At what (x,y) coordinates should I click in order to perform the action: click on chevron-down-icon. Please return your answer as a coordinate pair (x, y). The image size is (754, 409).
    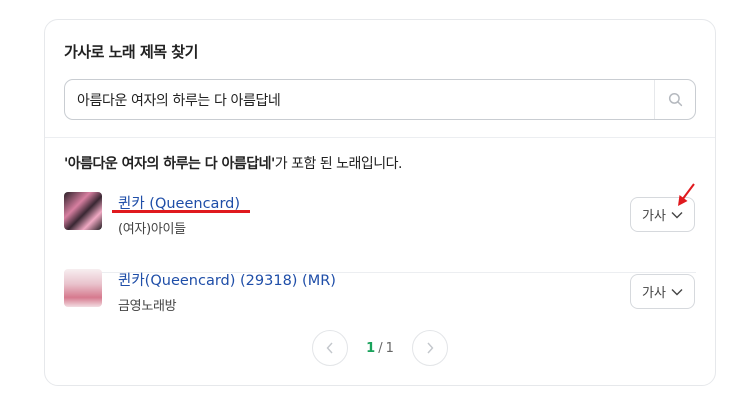
    Looking at the image, I should click on (677, 291).